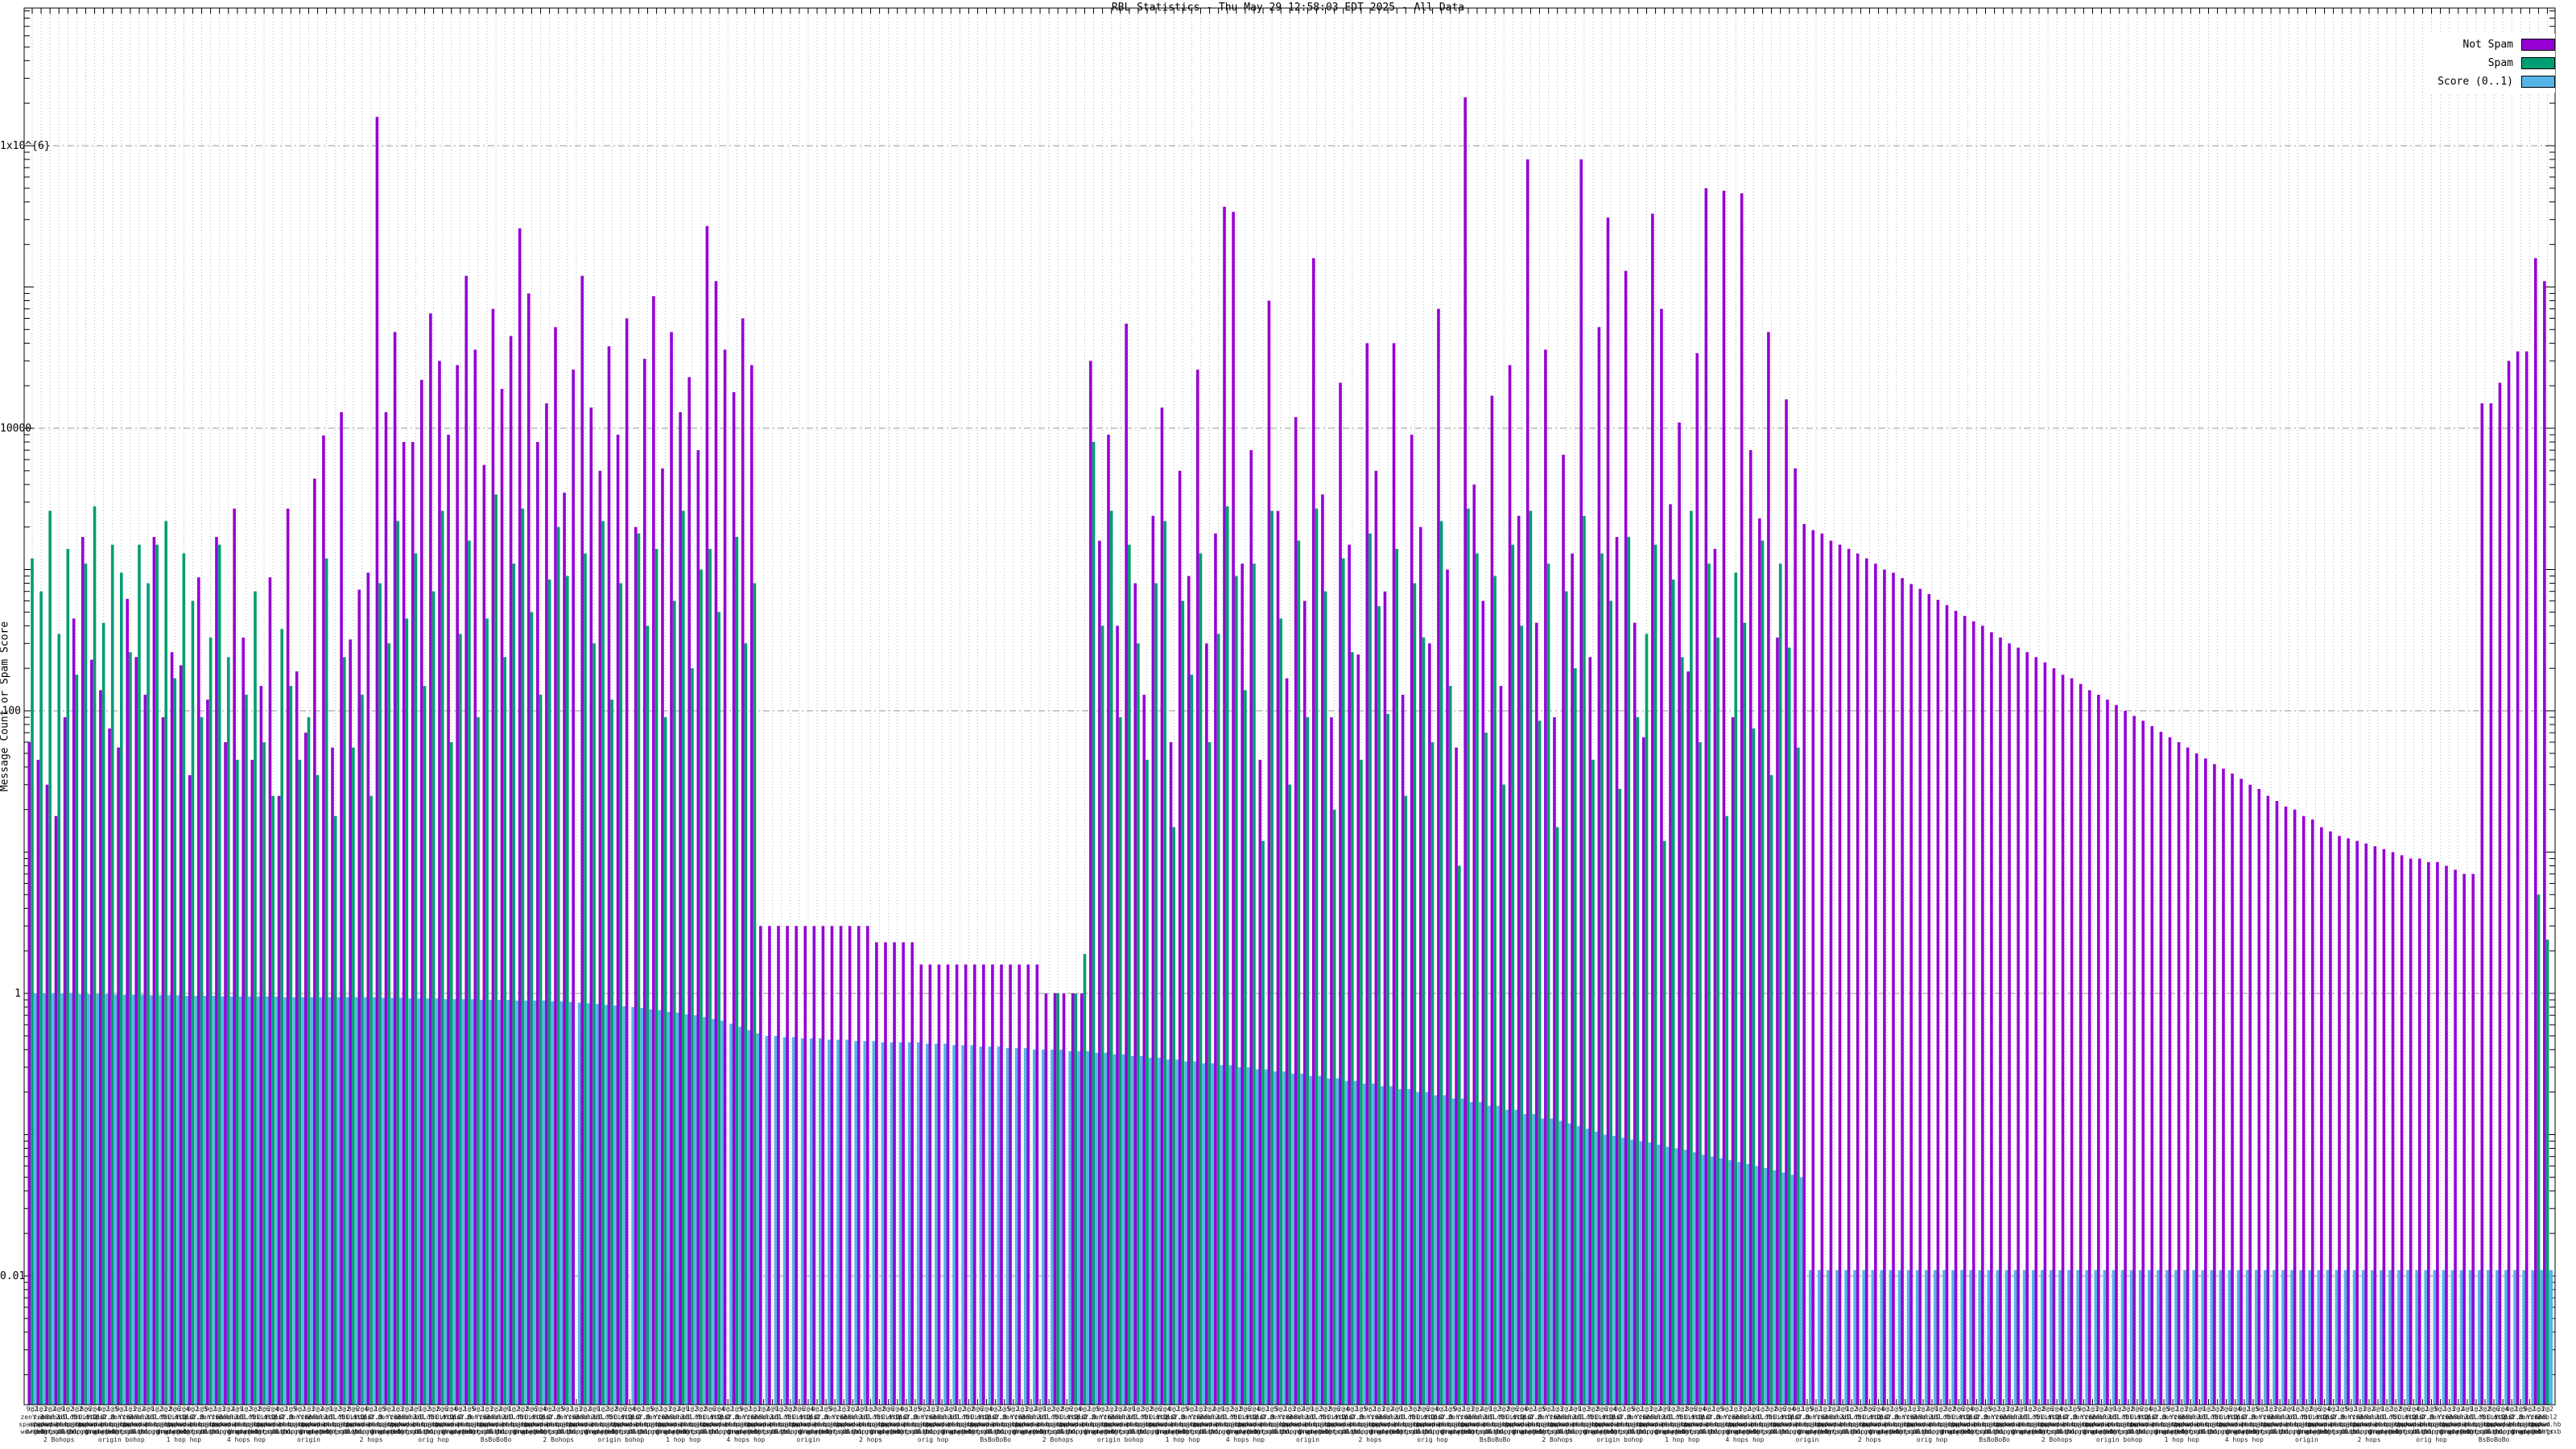 This screenshot has height=1449, width=2576. What do you see at coordinates (2496, 81) in the screenshot?
I see `legend-item-score: Score (0..1)` at bounding box center [2496, 81].